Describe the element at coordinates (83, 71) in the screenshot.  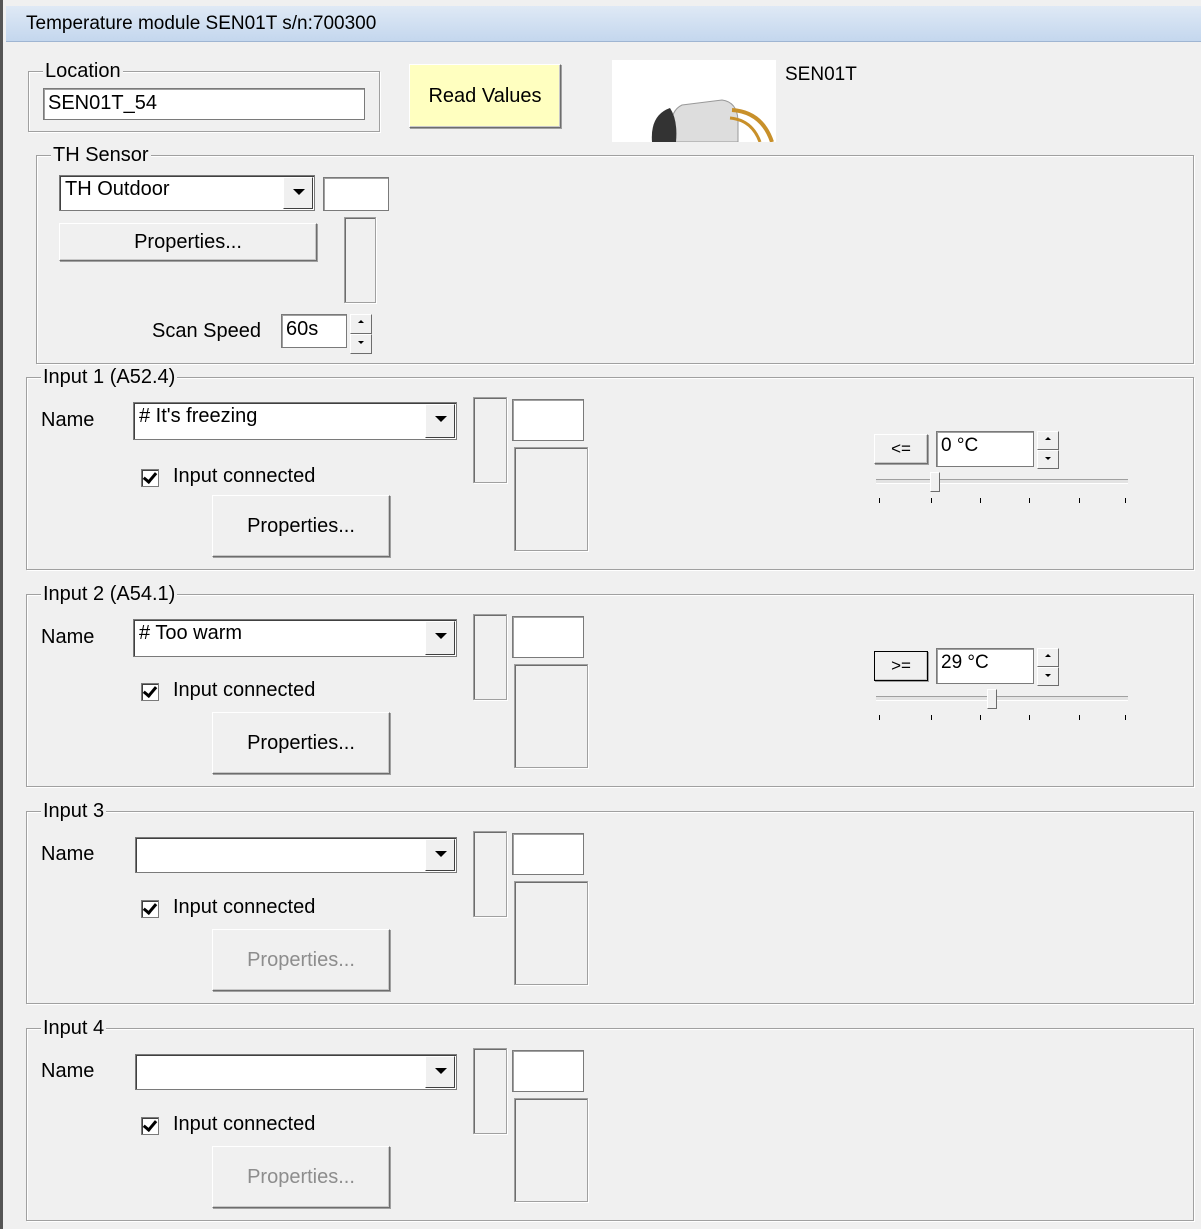
I see `location-legend: Location` at that location.